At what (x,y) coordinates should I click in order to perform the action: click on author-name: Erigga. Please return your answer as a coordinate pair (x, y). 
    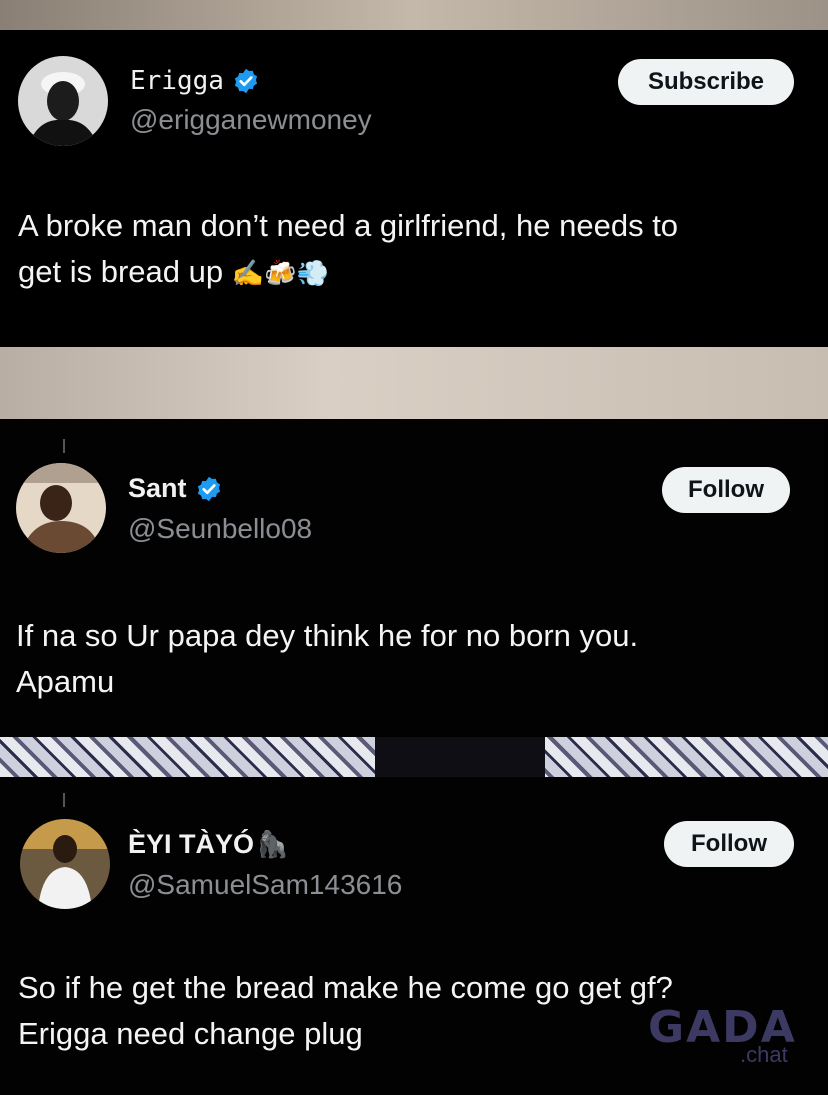
    Looking at the image, I should click on (177, 81).